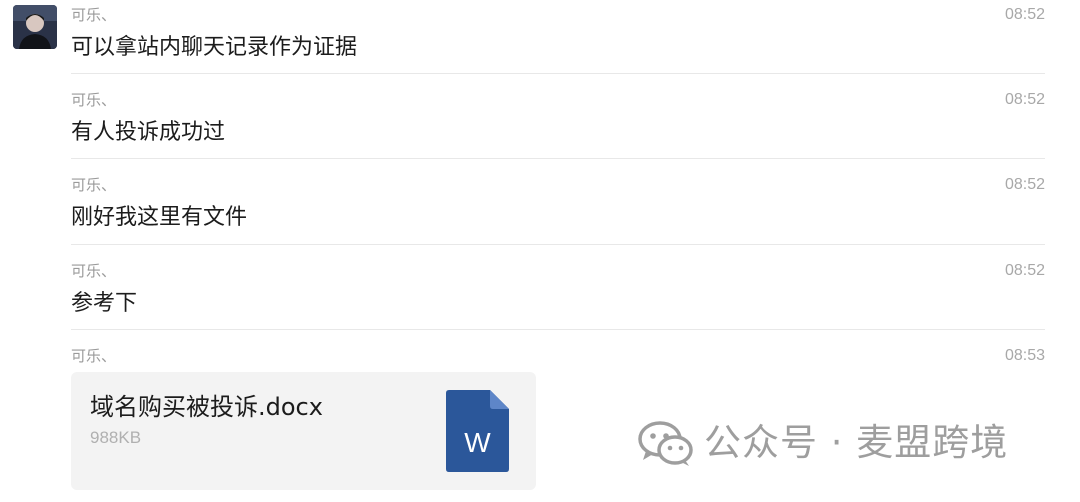  Describe the element at coordinates (558, 205) in the screenshot. I see `message-item: 可乐、 08:52 刚好我这里有文件` at that location.